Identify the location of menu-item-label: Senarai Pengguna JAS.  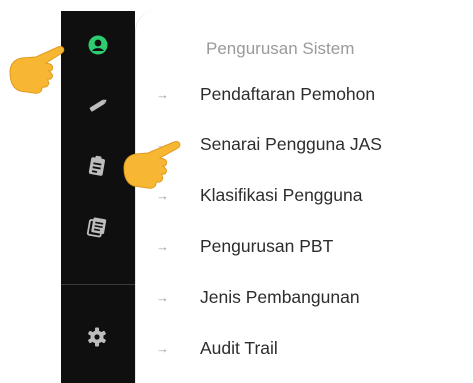
(291, 143).